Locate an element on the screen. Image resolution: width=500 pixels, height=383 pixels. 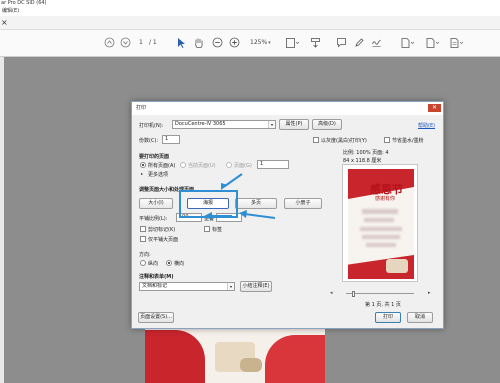
comment-button is located at coordinates (341, 42).